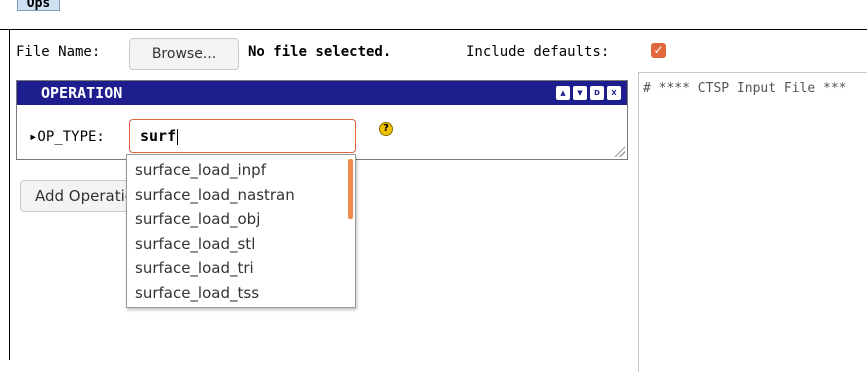 This screenshot has width=867, height=372. Describe the element at coordinates (320, 52) in the screenshot. I see `file-status-text: No file selected.` at that location.